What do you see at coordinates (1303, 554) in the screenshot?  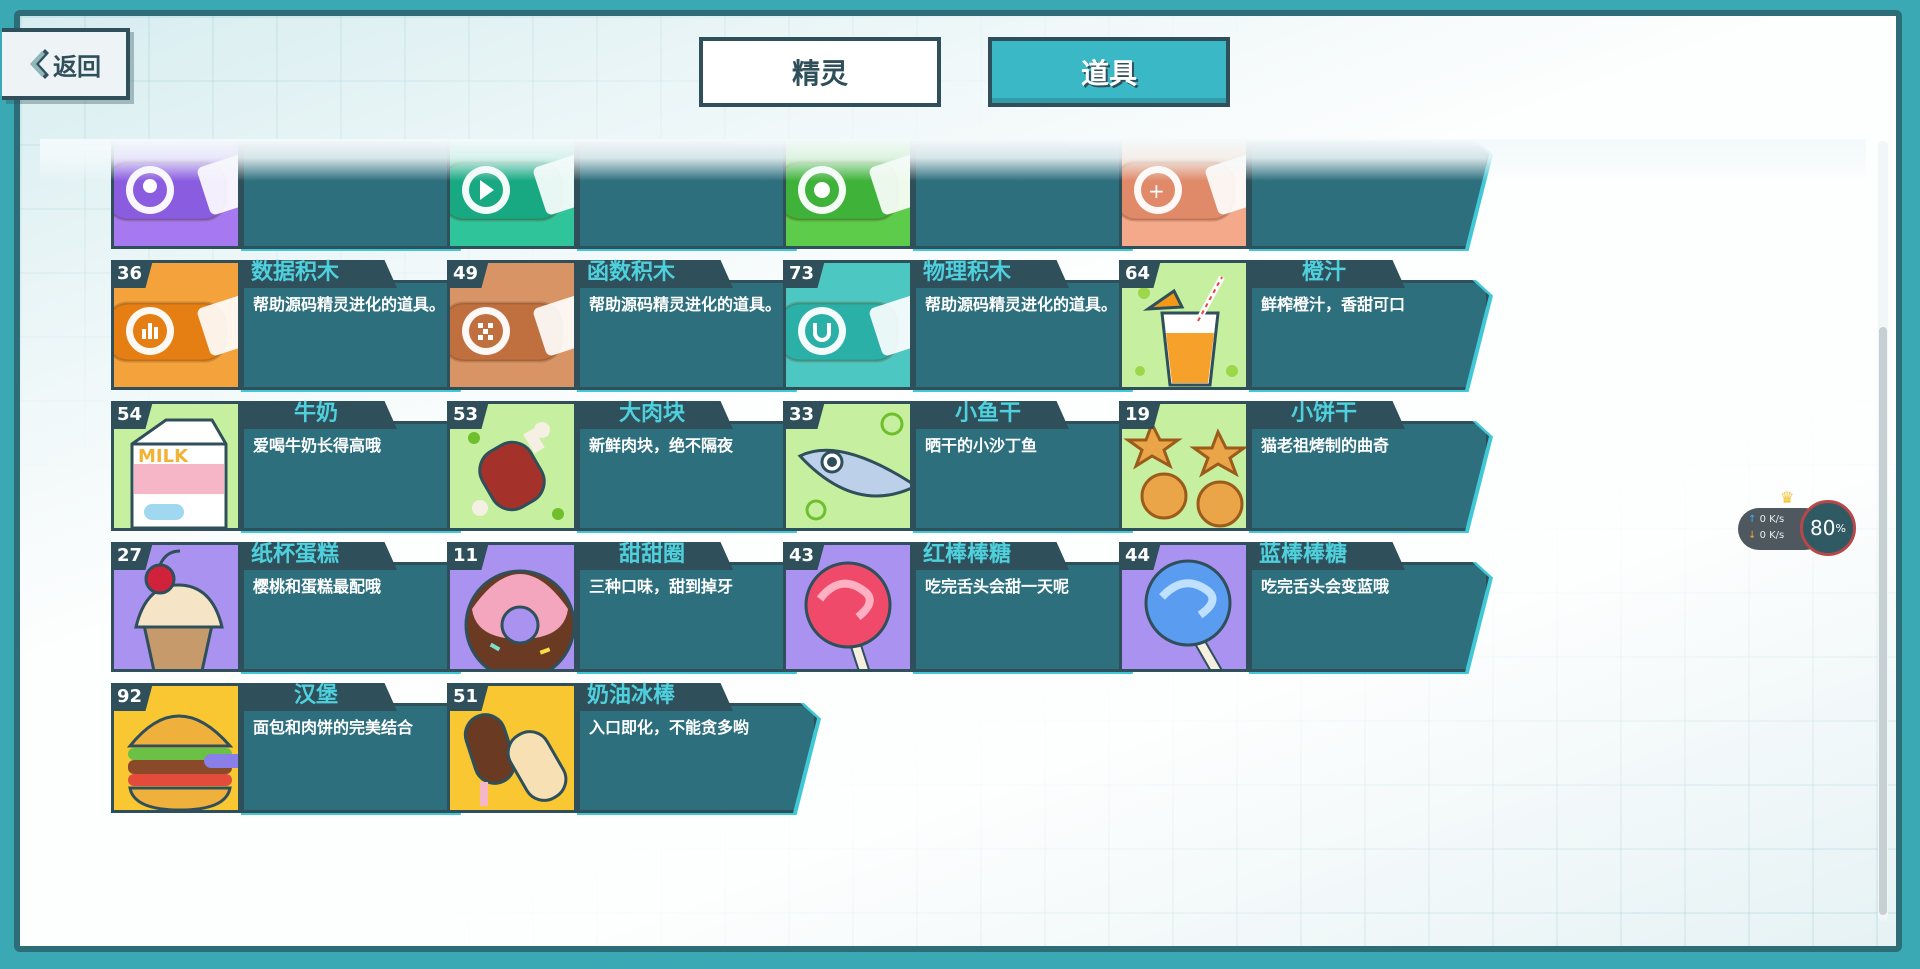 I see `item-name: 蓝棒棒糖` at bounding box center [1303, 554].